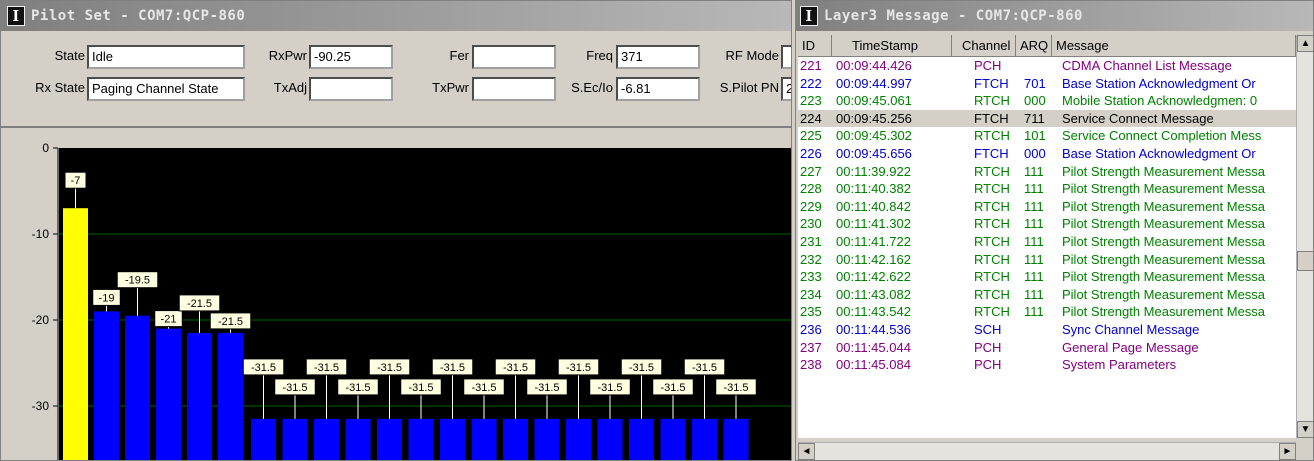 This screenshot has height=461, width=1314. Describe the element at coordinates (874, 65) in the screenshot. I see `row-timestamp: 00:09:44.426` at that location.